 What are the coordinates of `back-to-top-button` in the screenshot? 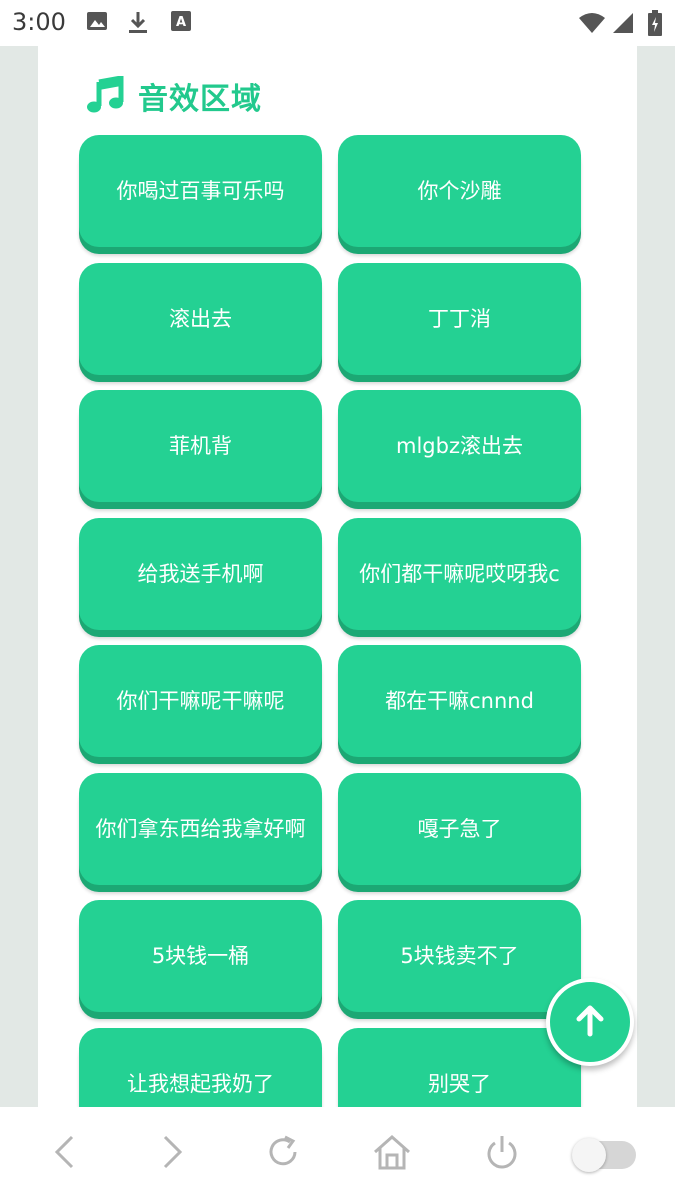 It's located at (590, 1022).